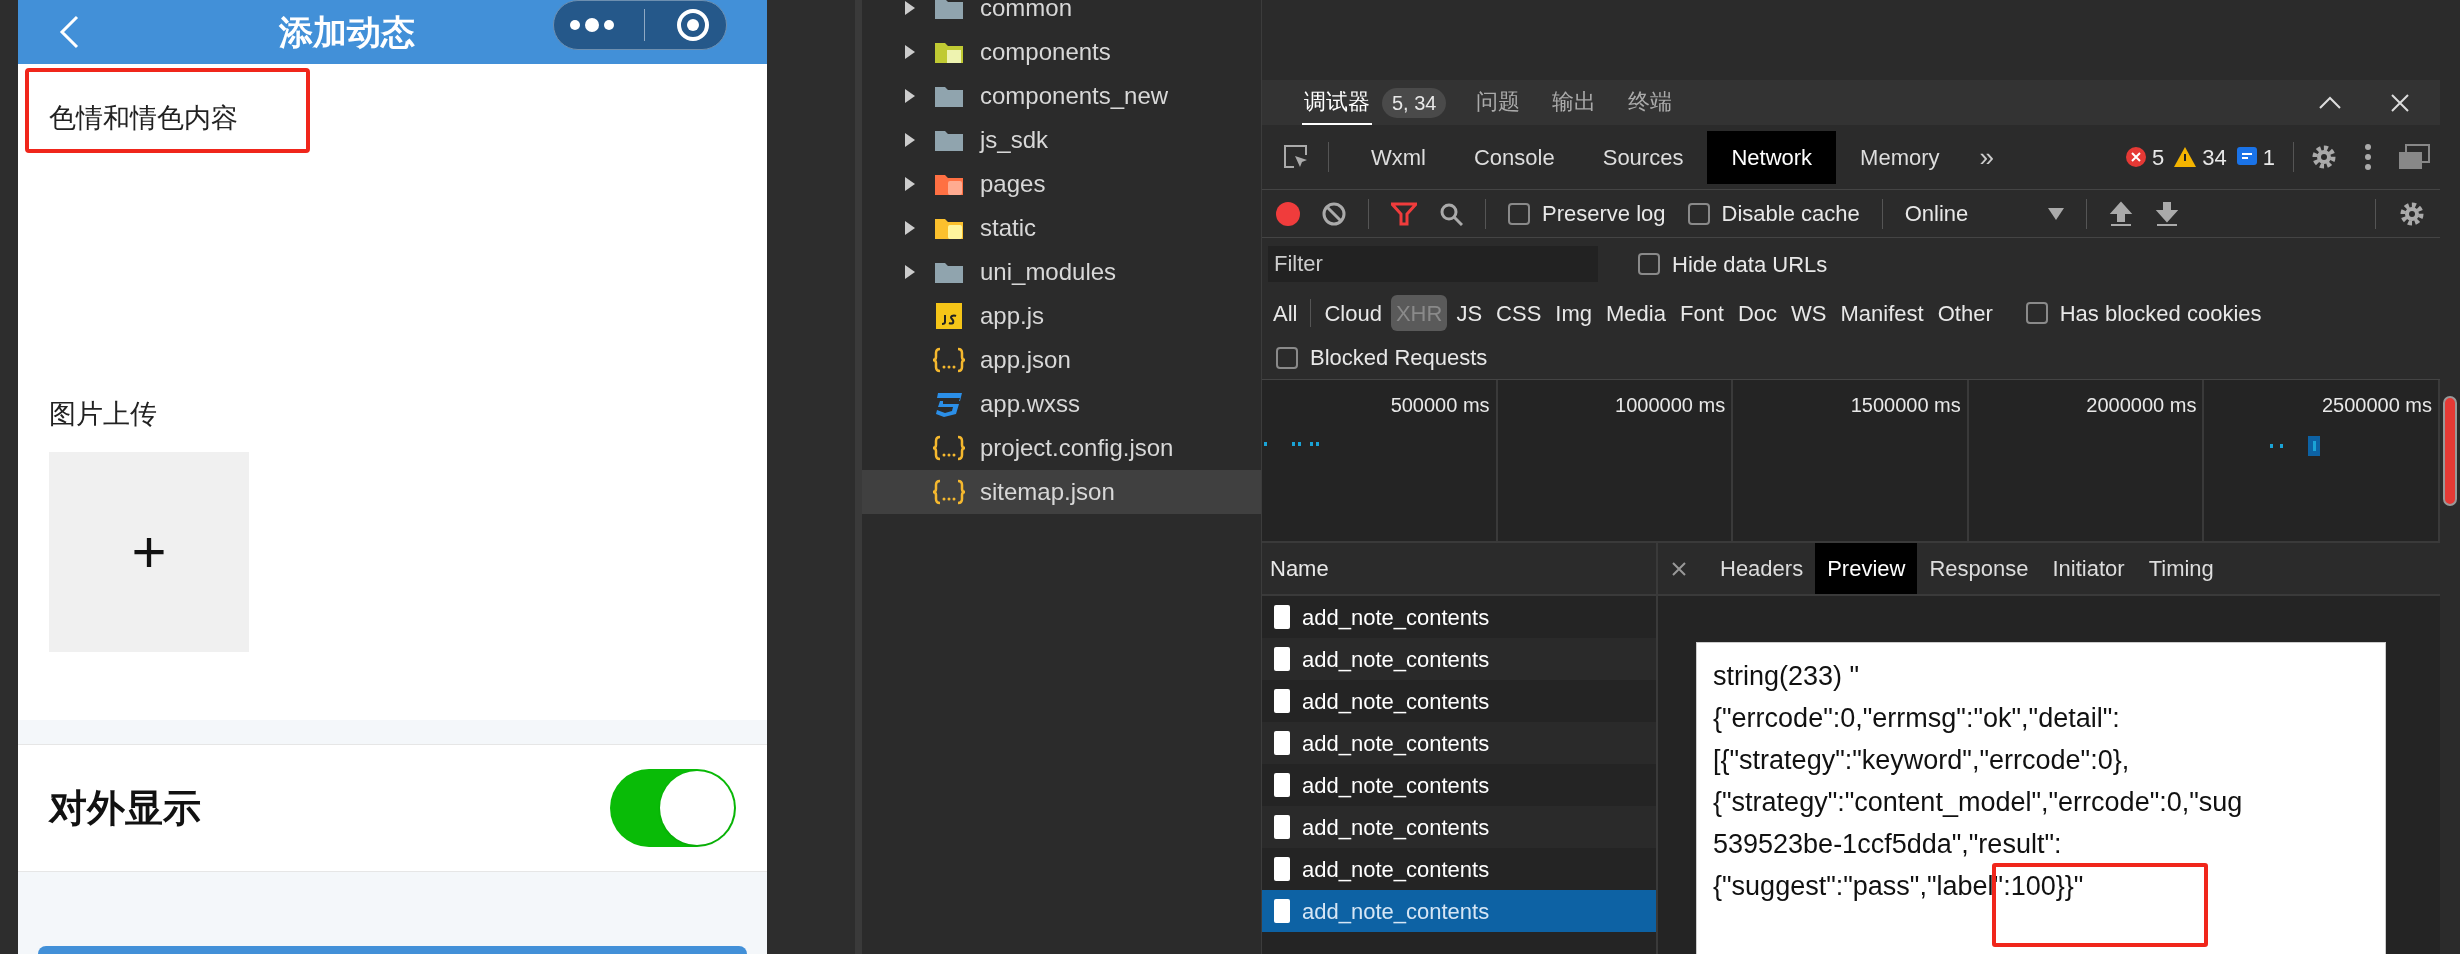  Describe the element at coordinates (1762, 568) in the screenshot. I see `detail-tab: Headers` at that location.